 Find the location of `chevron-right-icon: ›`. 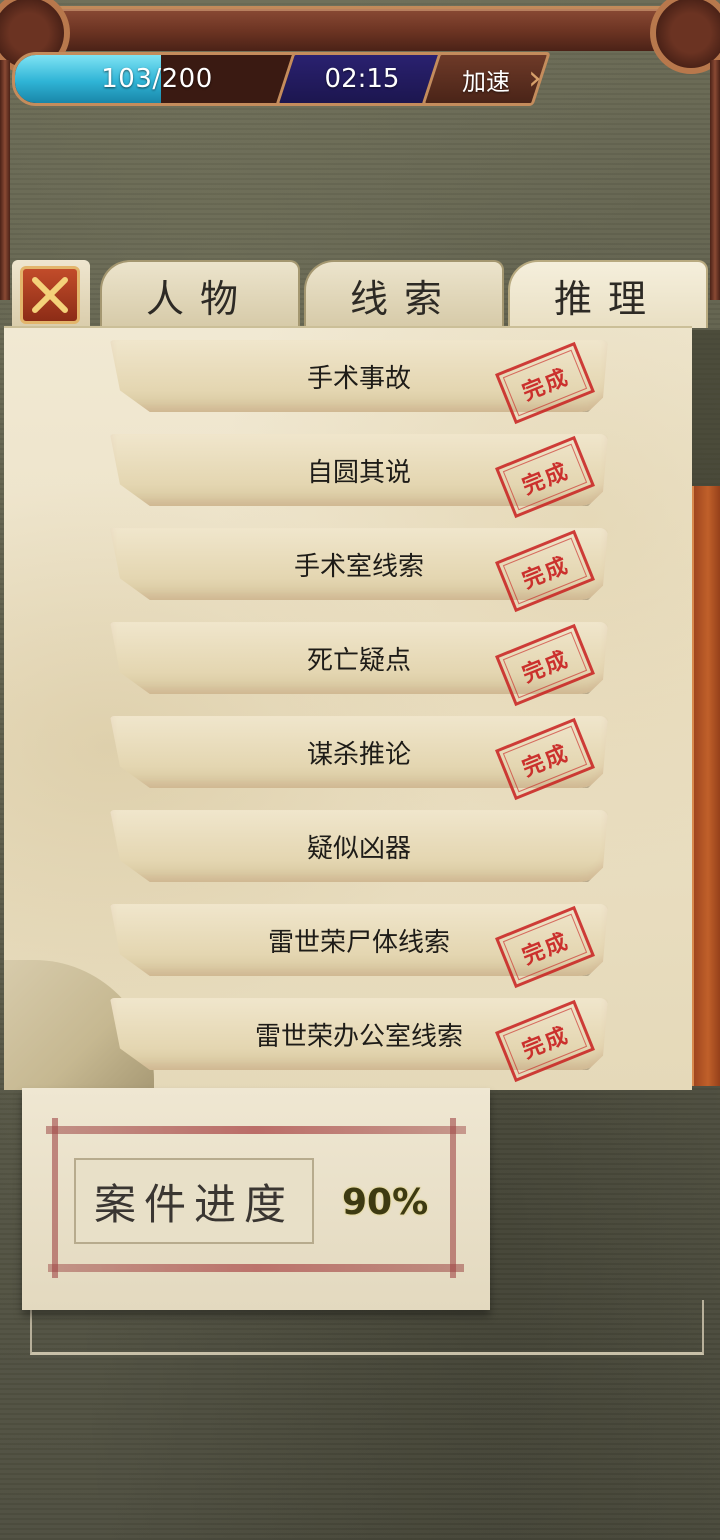

chevron-right-icon: › is located at coordinates (535, 78).